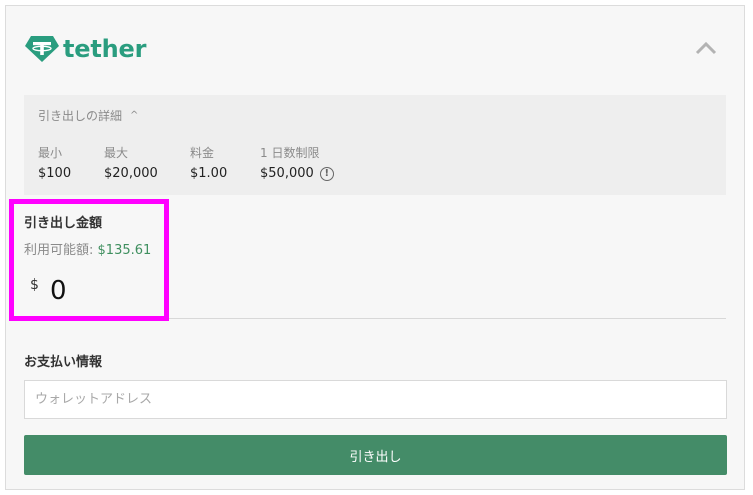  What do you see at coordinates (105, 49) in the screenshot?
I see `brand-name: tether` at bounding box center [105, 49].